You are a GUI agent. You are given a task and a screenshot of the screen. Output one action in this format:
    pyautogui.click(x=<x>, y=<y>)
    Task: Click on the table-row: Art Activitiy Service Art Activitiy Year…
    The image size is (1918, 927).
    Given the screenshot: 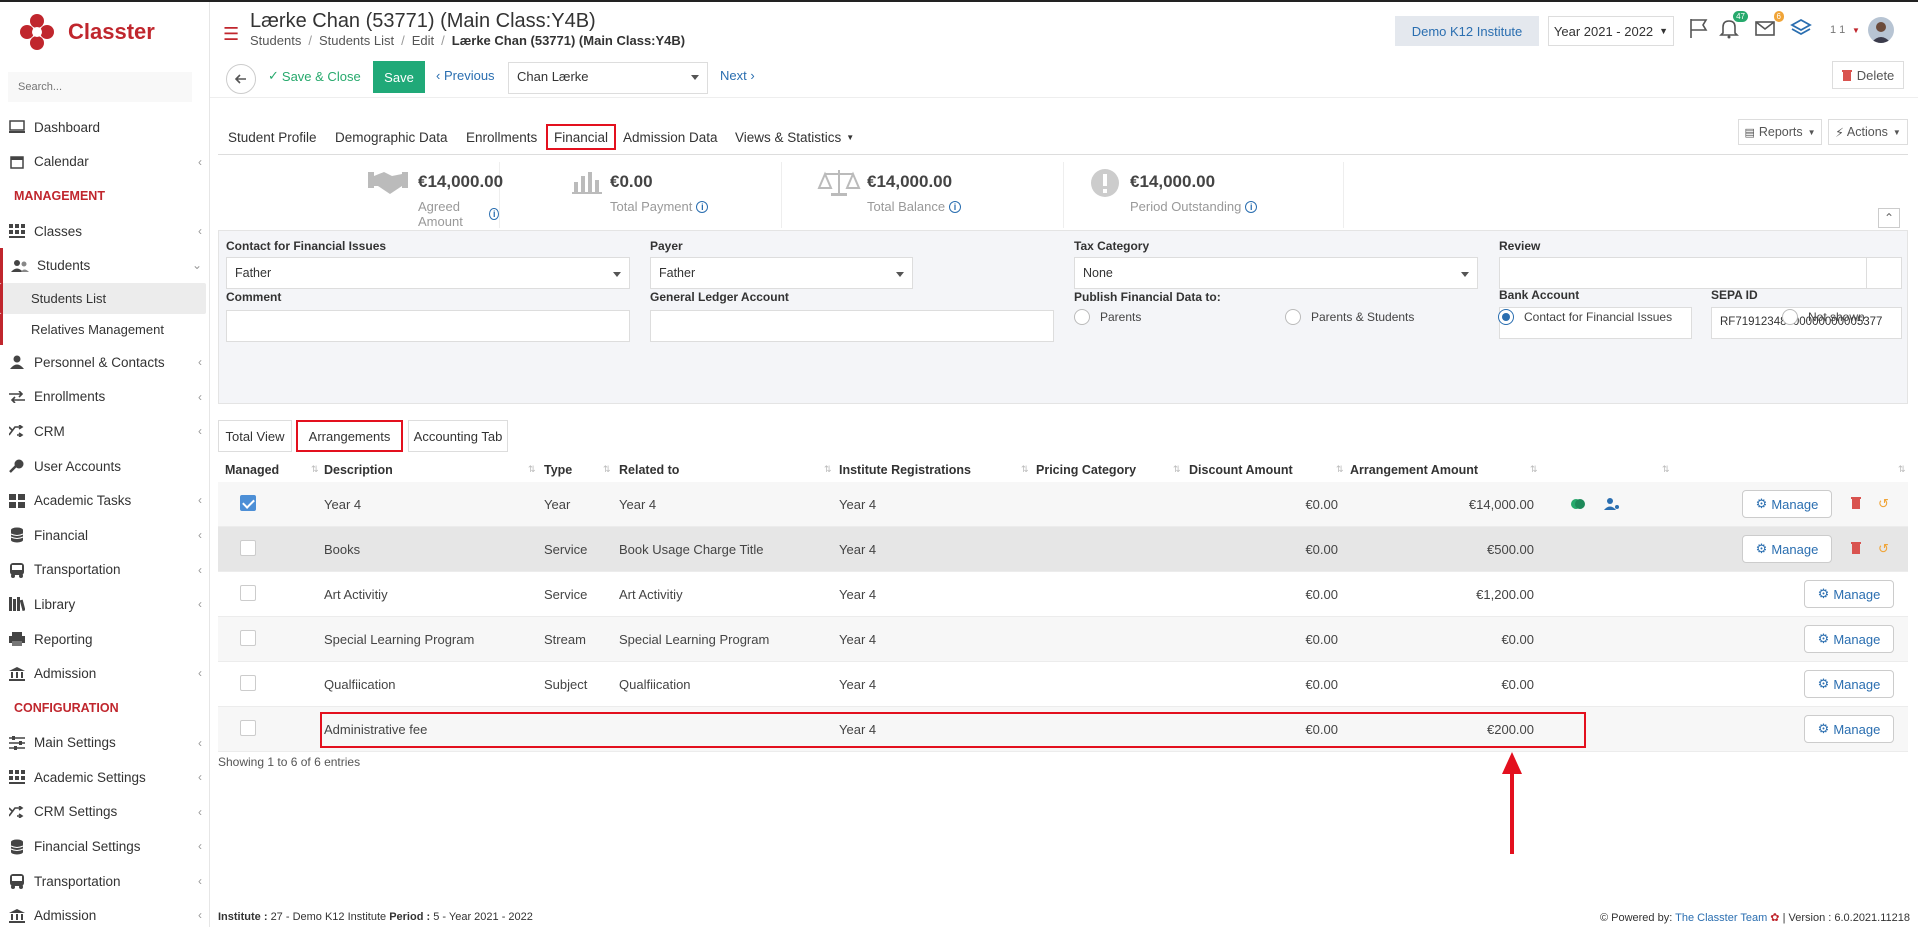 What is the action you would take?
    pyautogui.click(x=1063, y=594)
    